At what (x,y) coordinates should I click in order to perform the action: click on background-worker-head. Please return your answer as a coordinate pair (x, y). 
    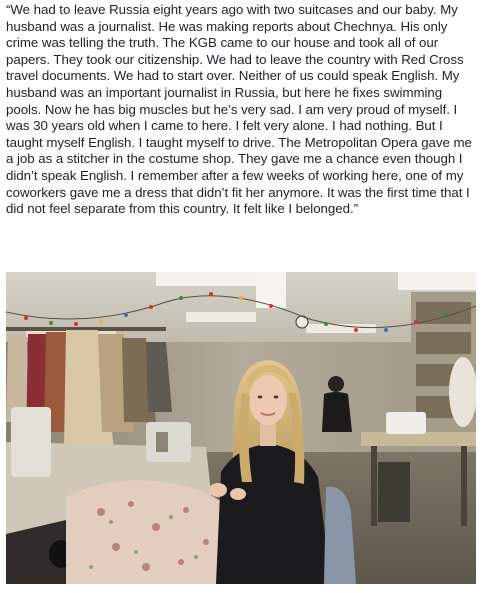
    Looking at the image, I should click on (336, 384).